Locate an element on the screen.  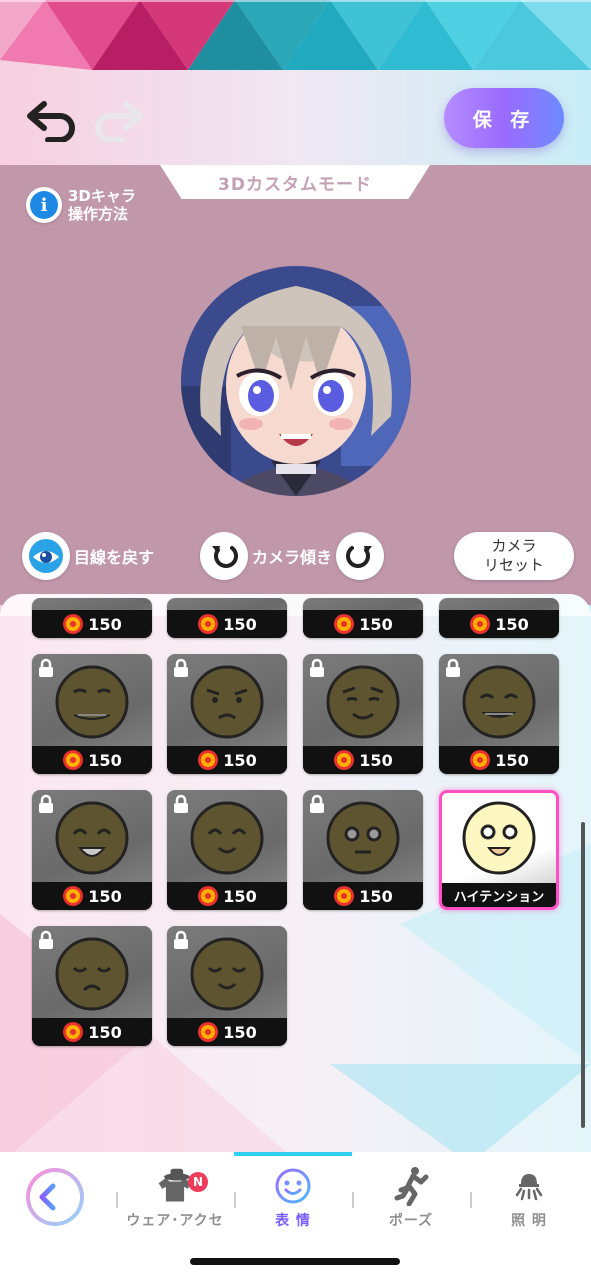
happy-face-icon is located at coordinates (92, 838).